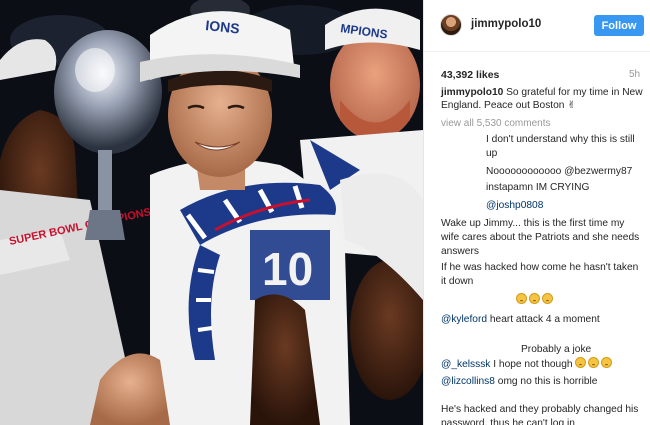 This screenshot has width=650, height=425. Describe the element at coordinates (559, 171) in the screenshot. I see `comment-text: Noooooooooooo @bezwermy87` at that location.